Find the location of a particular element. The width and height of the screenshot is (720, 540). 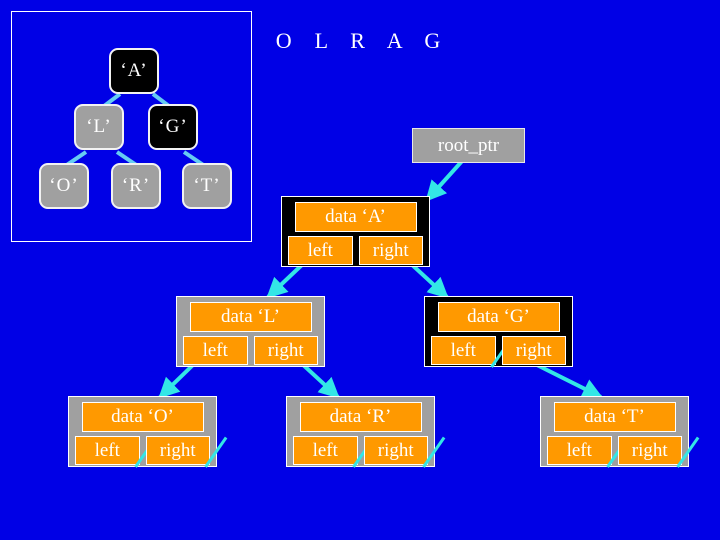

node-r-left-cell: left is located at coordinates (334, 452).